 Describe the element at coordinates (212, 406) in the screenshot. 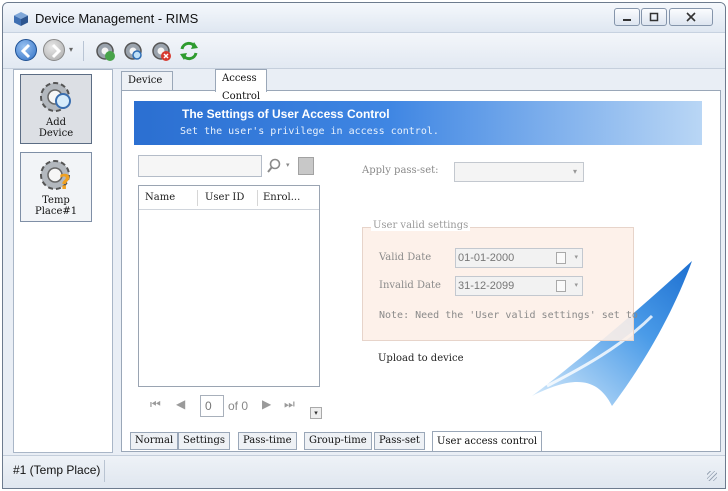

I see `page-number-input: 0` at that location.